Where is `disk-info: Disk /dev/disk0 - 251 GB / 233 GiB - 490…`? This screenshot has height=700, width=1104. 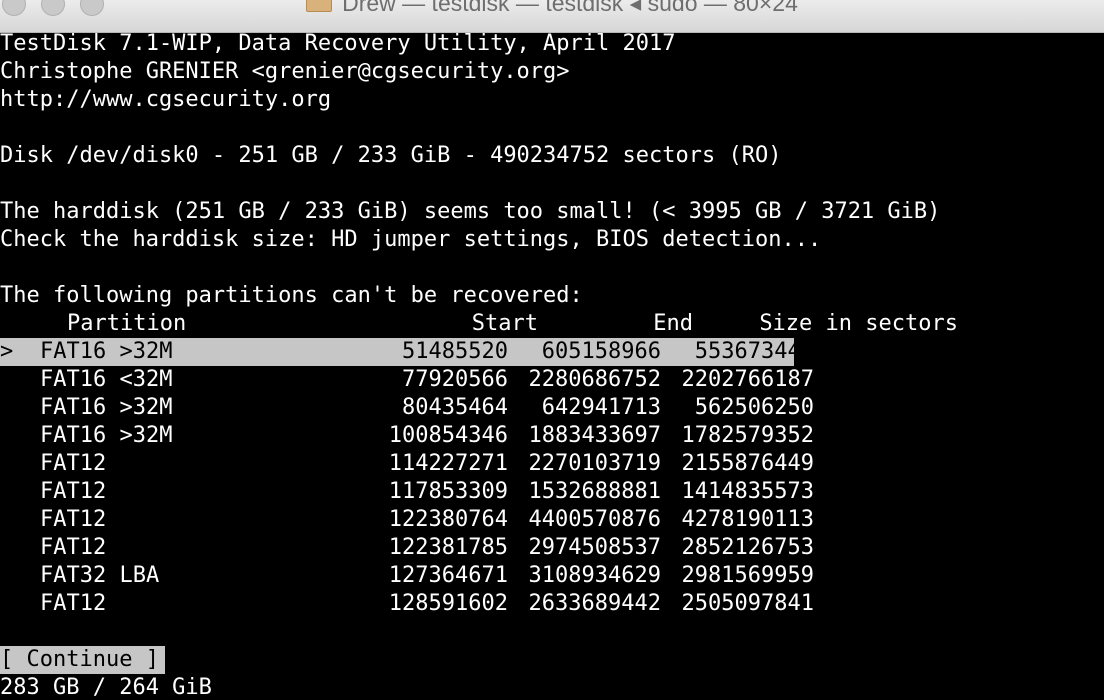 disk-info: Disk /dev/disk0 - 251 GB / 233 GiB - 490… is located at coordinates (391, 155).